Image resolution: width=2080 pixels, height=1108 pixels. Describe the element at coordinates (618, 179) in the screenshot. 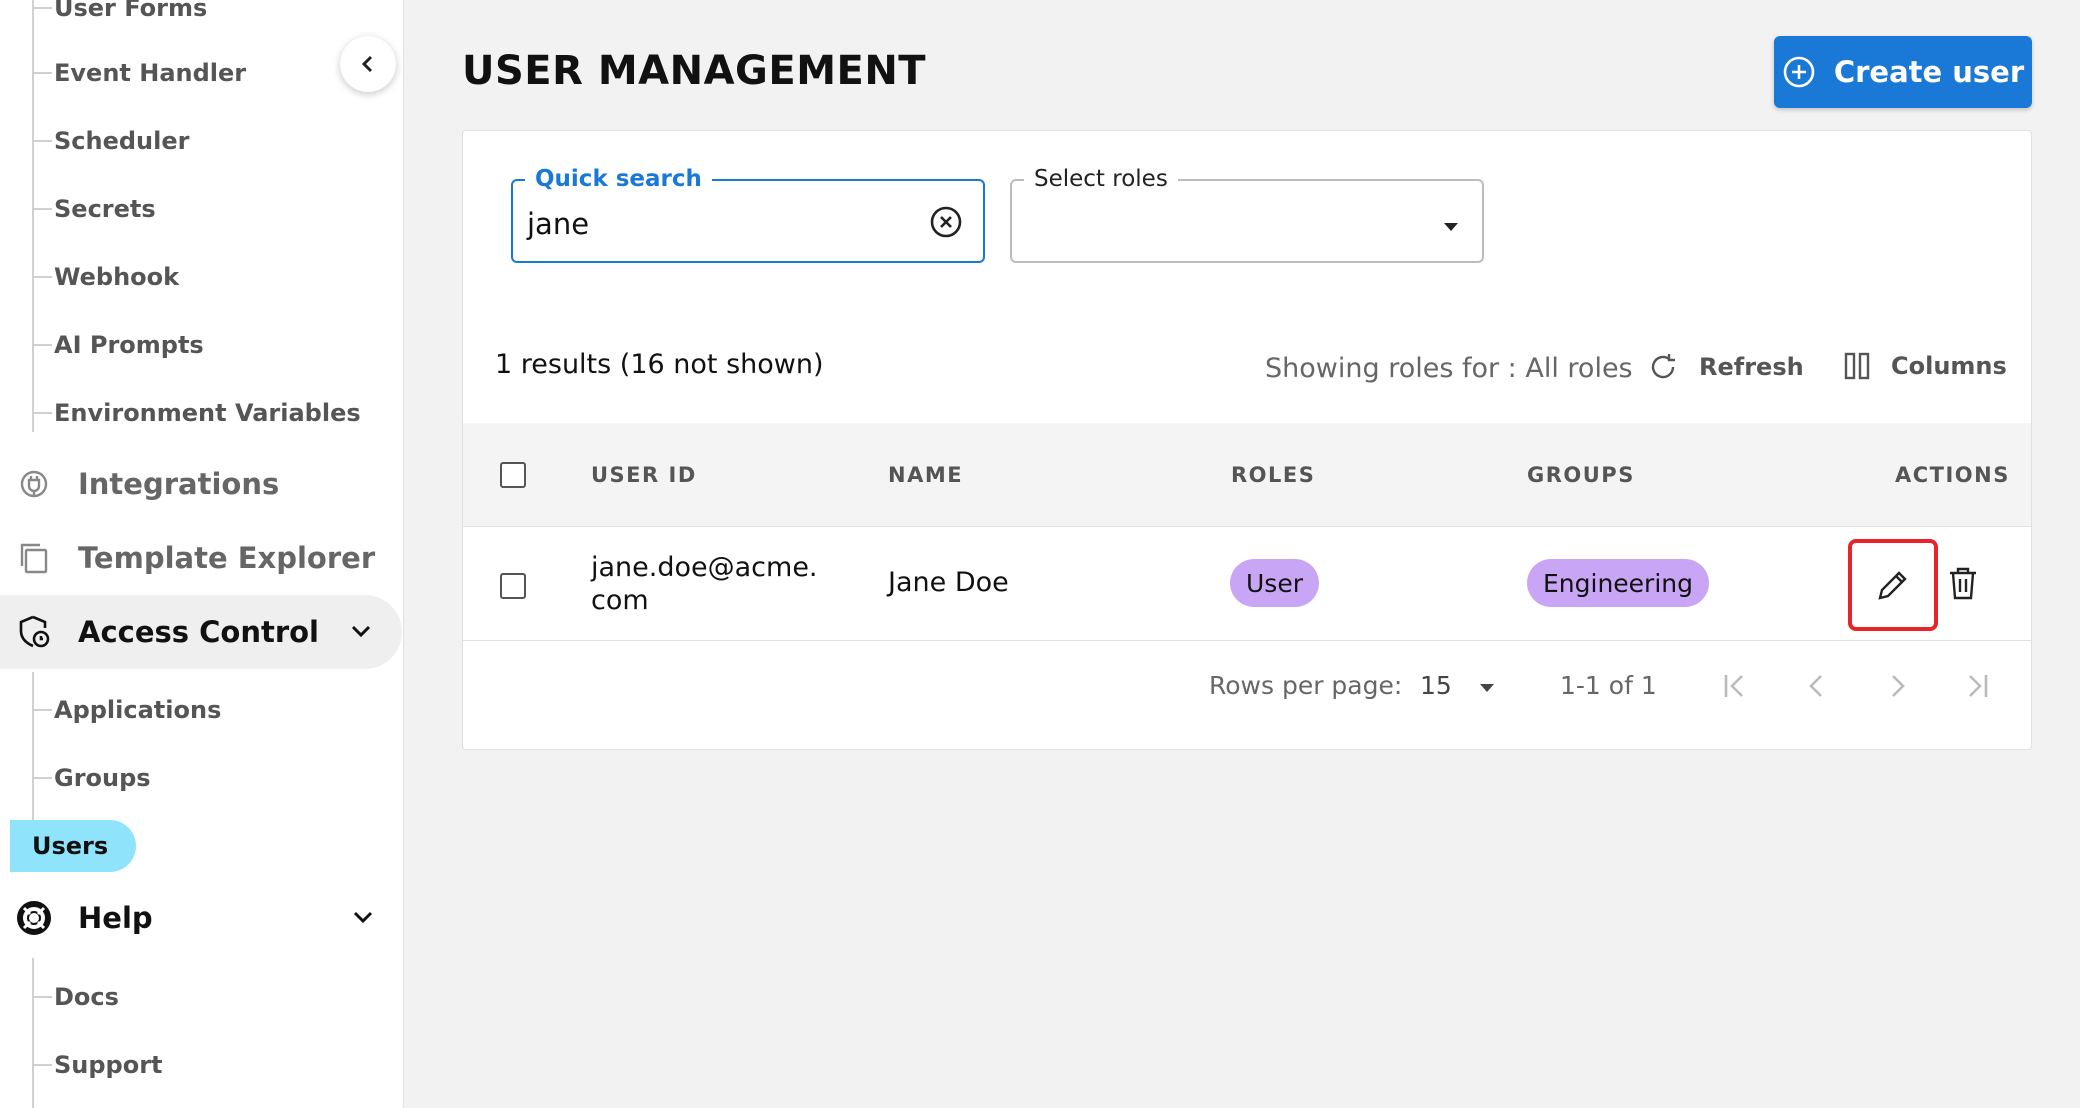

I see `quick-search-label: Quick search` at that location.